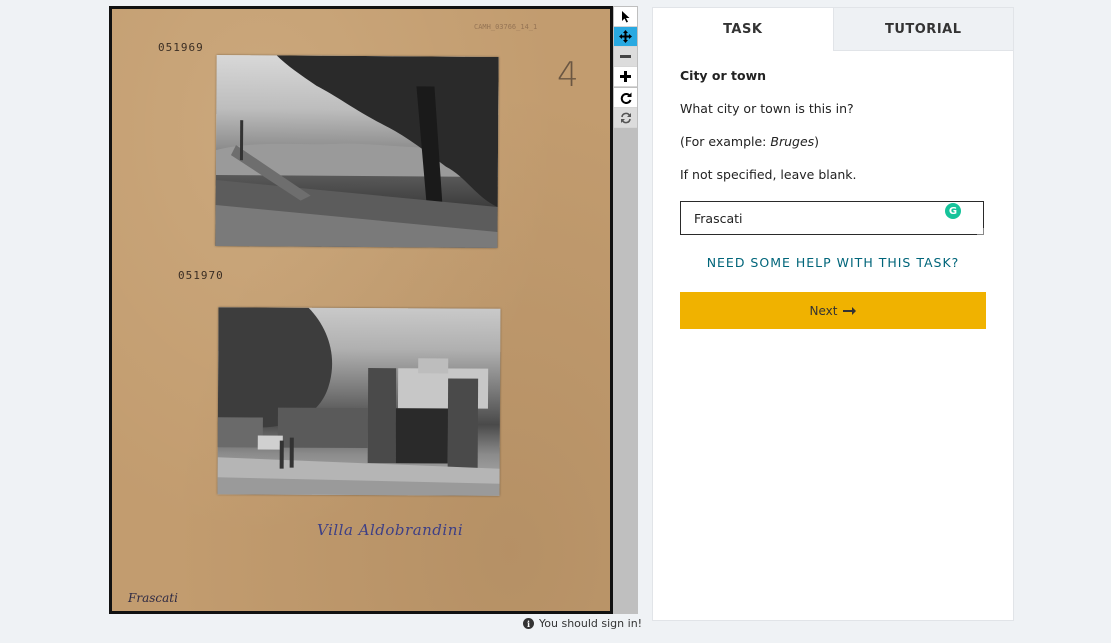 This screenshot has width=1111, height=643. What do you see at coordinates (390, 530) in the screenshot?
I see `handwritten-caption: Villa Aldobrandini` at bounding box center [390, 530].